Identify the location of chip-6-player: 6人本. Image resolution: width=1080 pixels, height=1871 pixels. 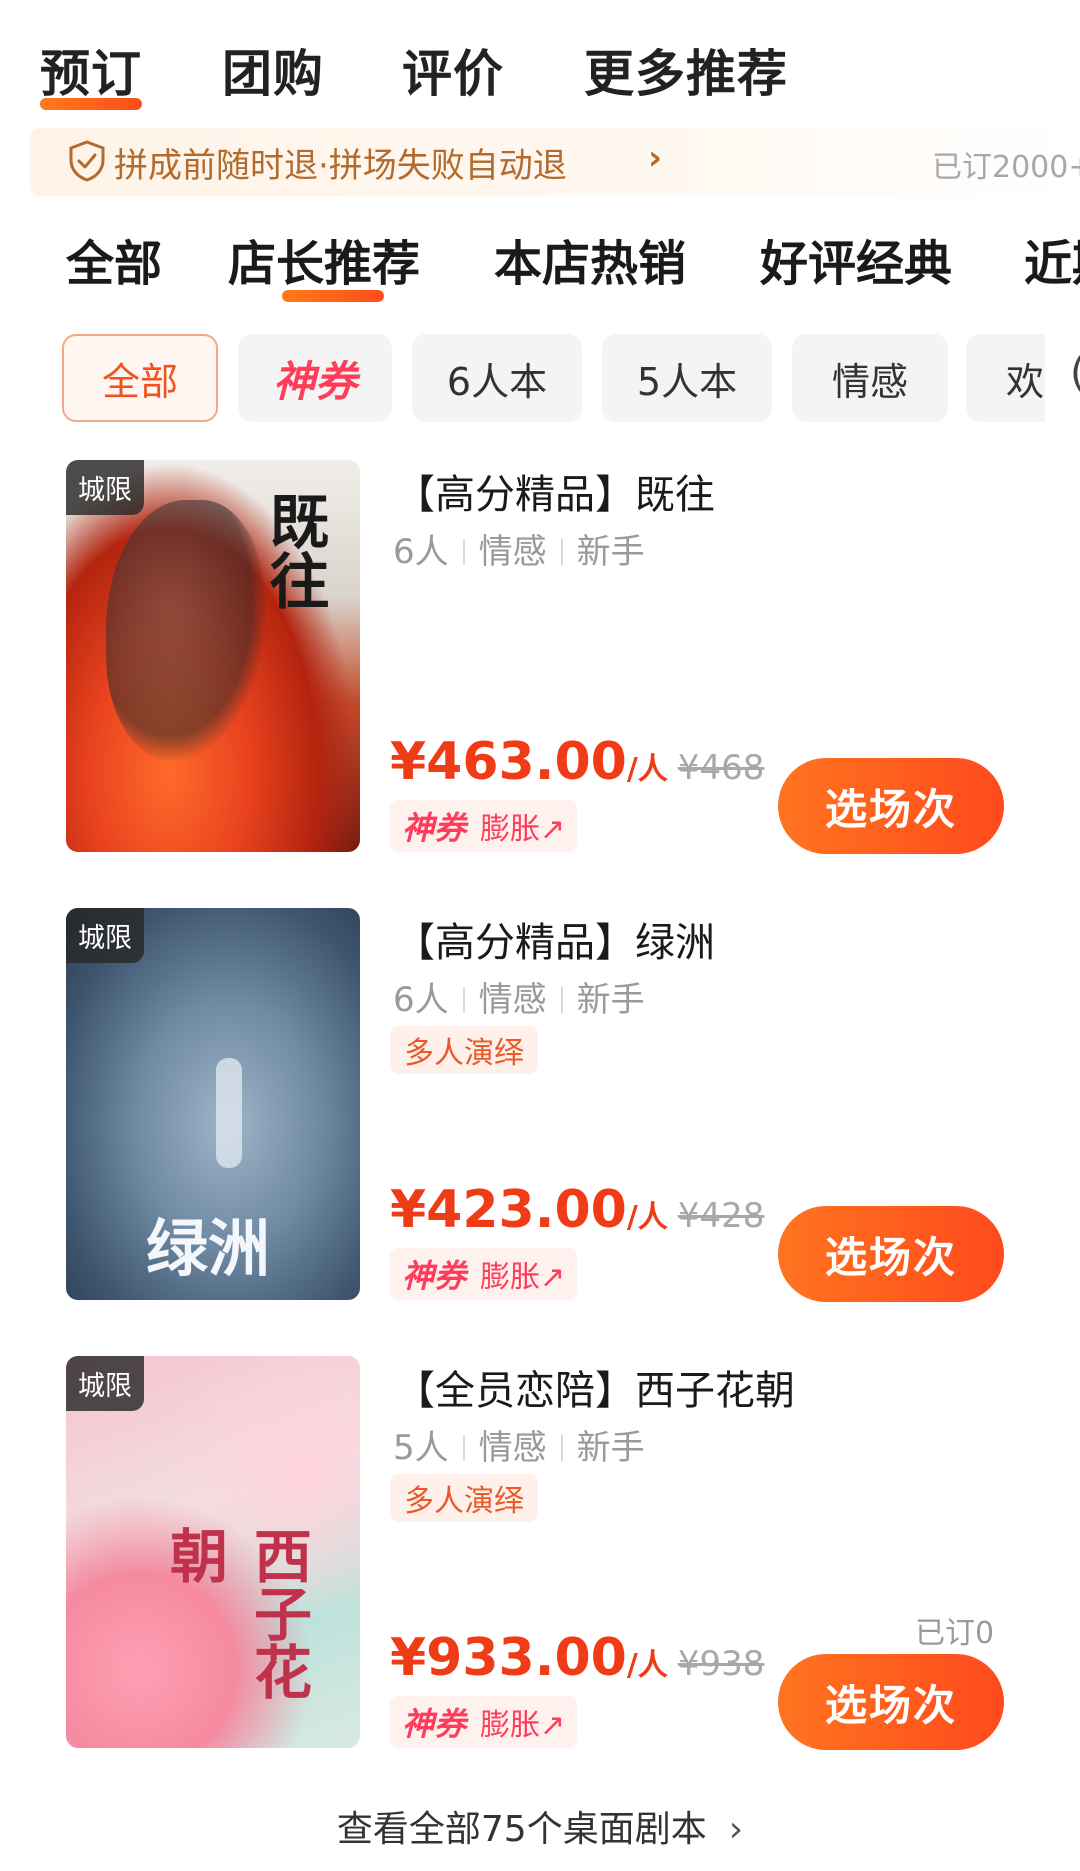
(497, 378).